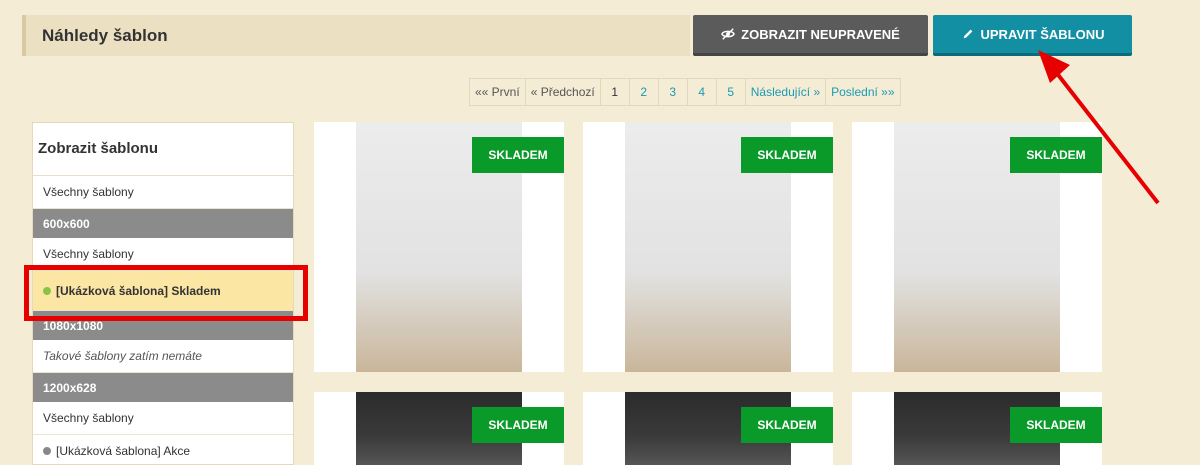  I want to click on pagination-page-1: 1, so click(614, 92).